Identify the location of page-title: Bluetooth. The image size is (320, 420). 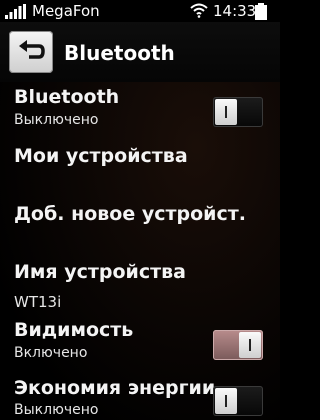
(119, 53).